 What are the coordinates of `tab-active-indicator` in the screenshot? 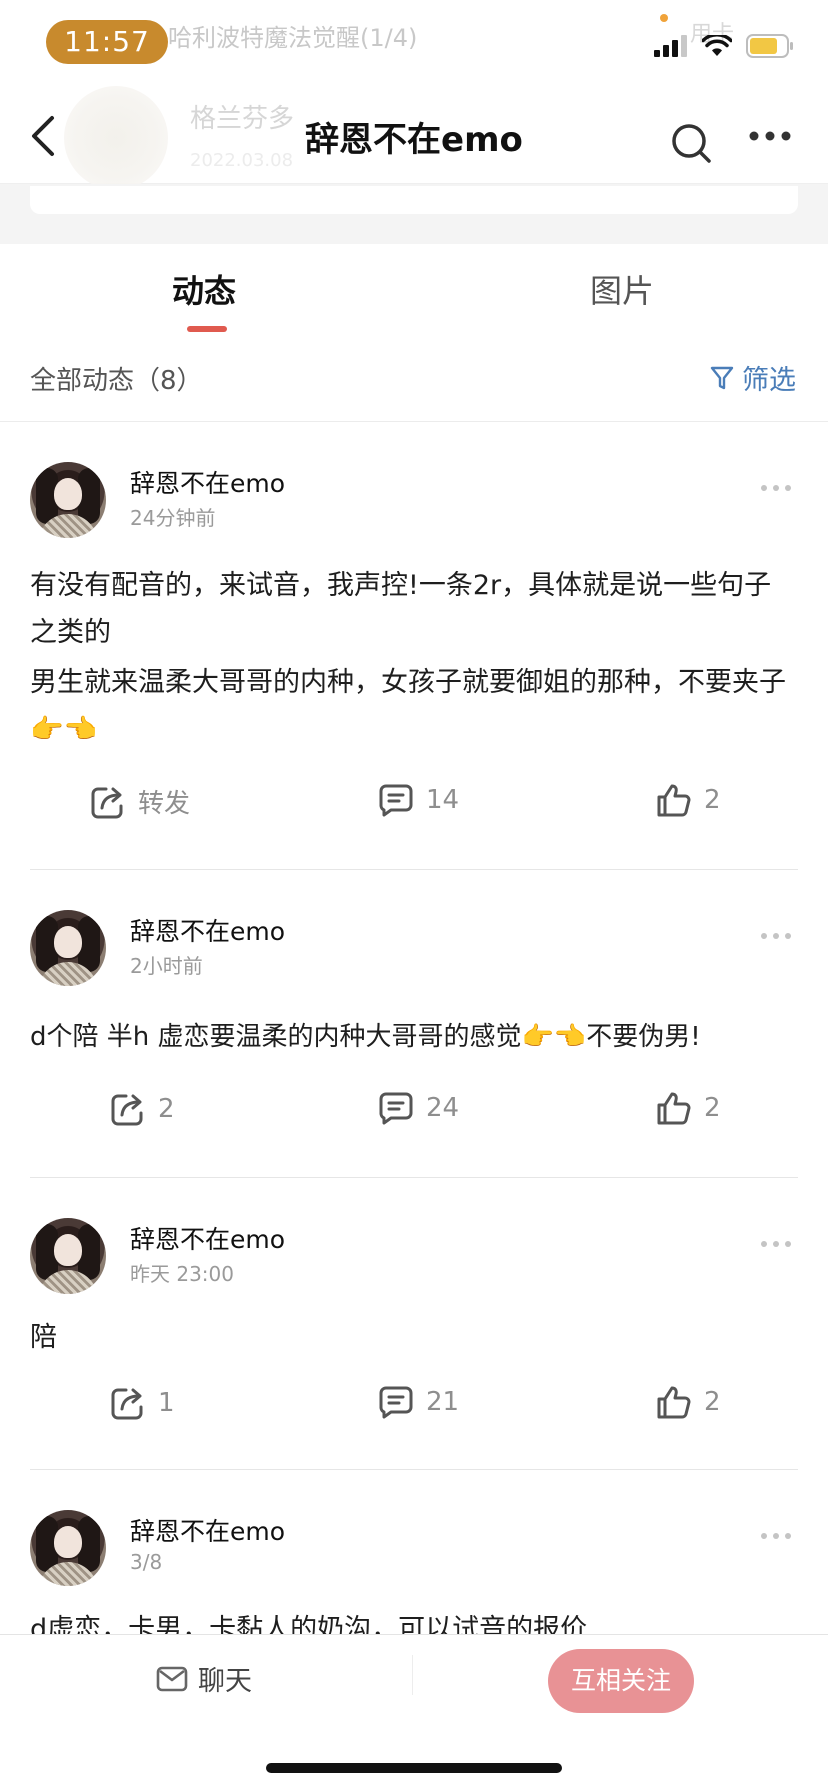 It's located at (207, 329).